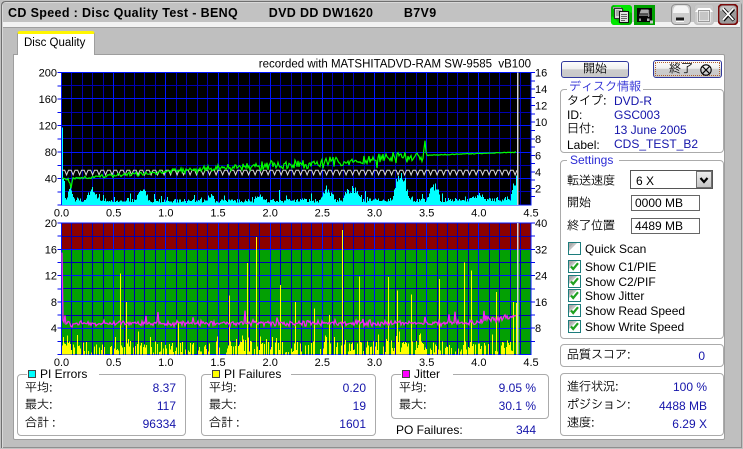 This screenshot has width=743, height=449. What do you see at coordinates (217, 214) in the screenshot?
I see `svg-text: 1.5` at bounding box center [217, 214].